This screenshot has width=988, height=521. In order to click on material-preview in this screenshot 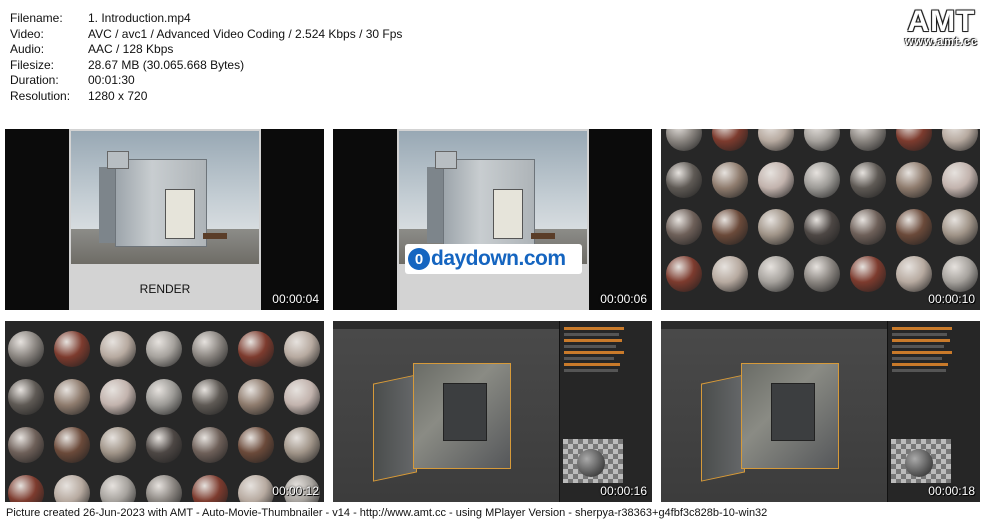, I will do `click(921, 461)`.